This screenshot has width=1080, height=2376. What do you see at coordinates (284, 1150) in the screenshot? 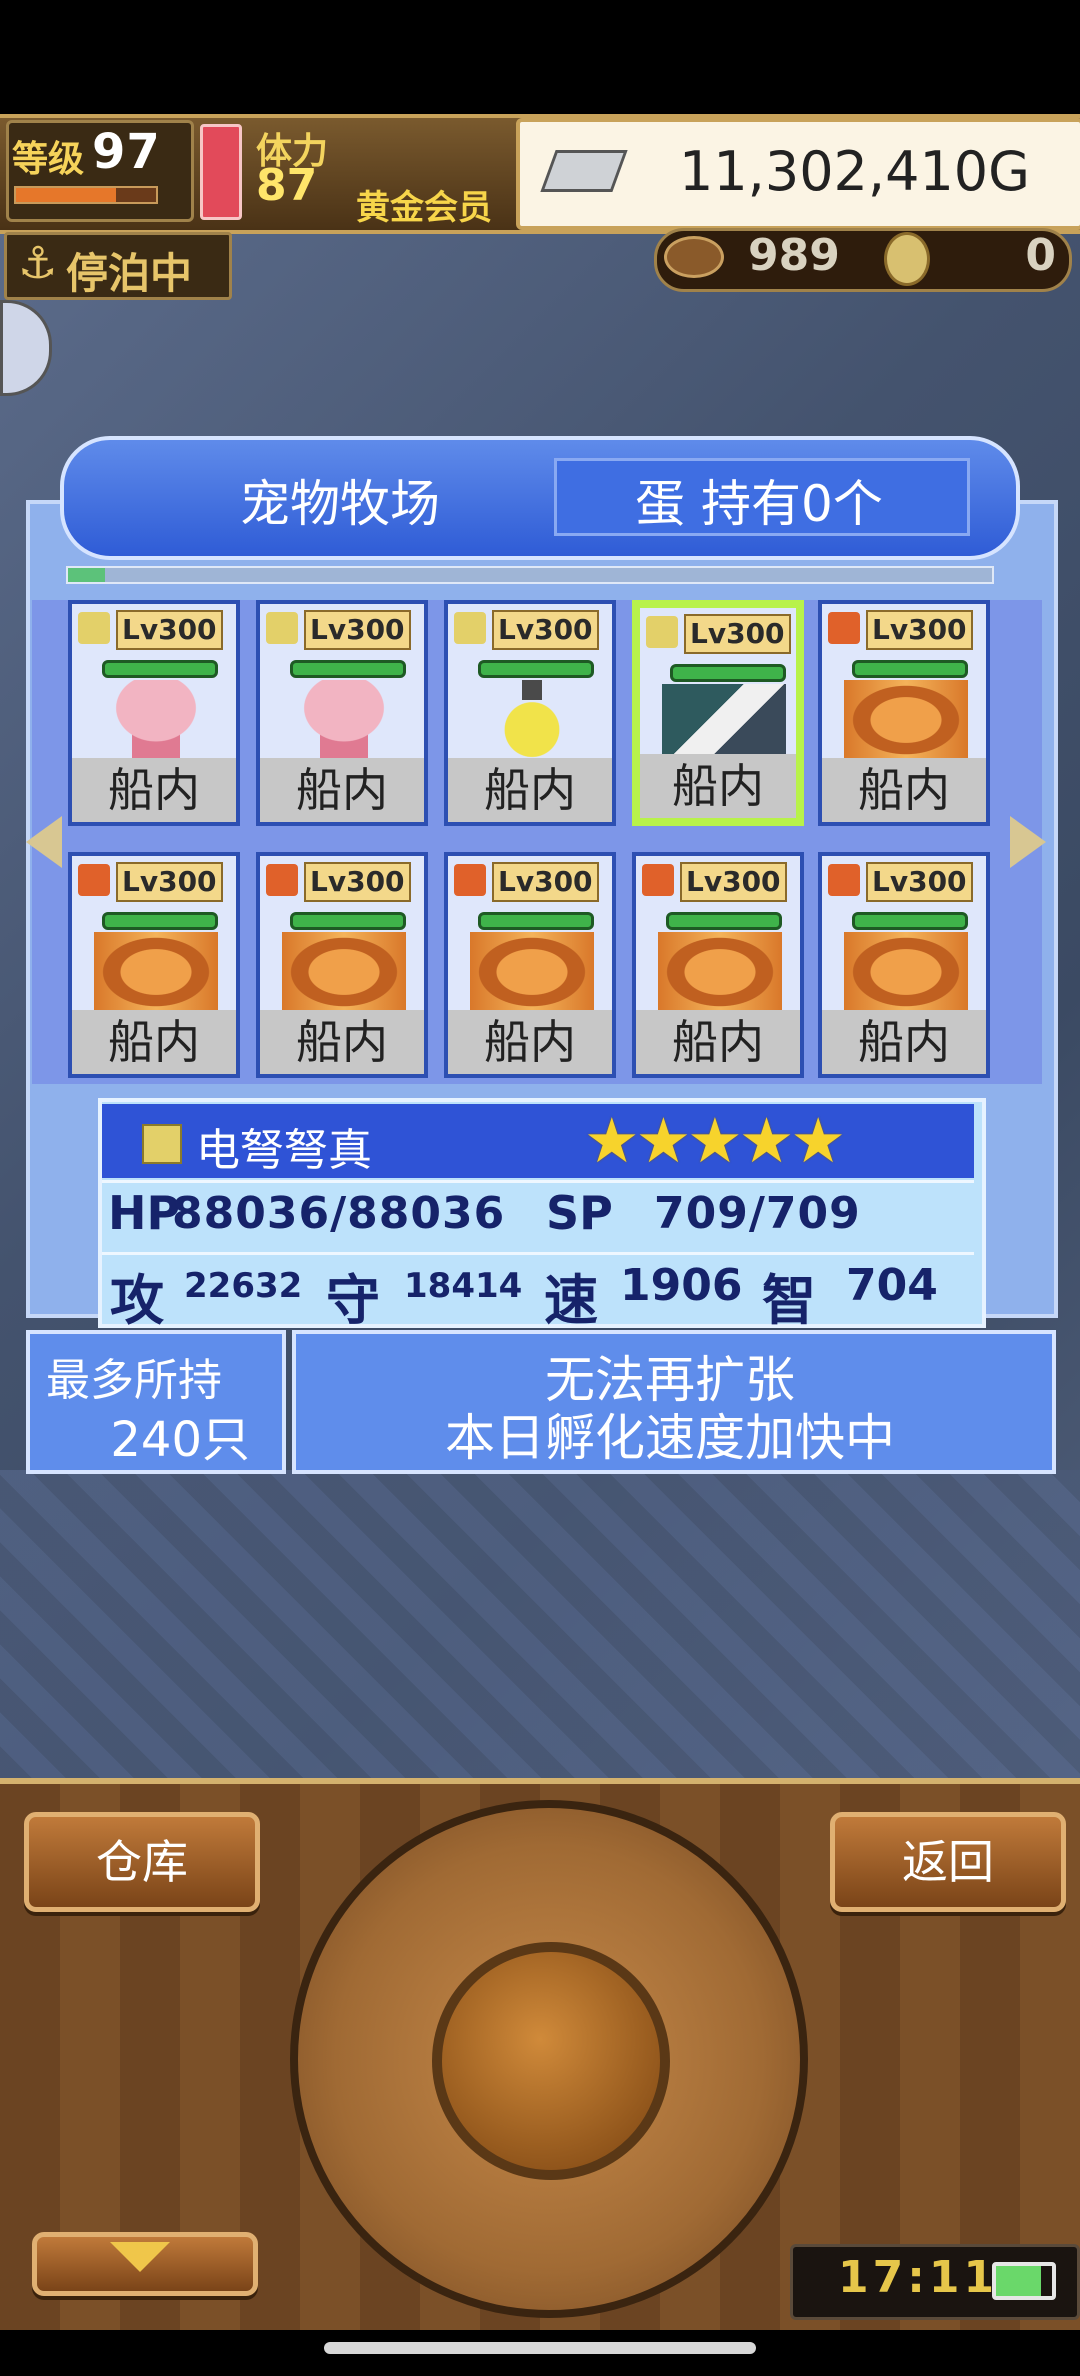
I see `pet-name: 电弩弩真` at bounding box center [284, 1150].